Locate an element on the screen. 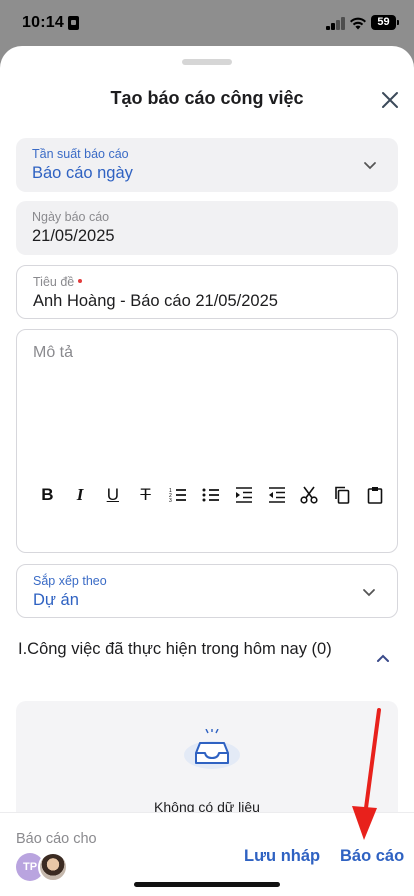 The height and width of the screenshot is (896, 414). copy-button is located at coordinates (342, 495).